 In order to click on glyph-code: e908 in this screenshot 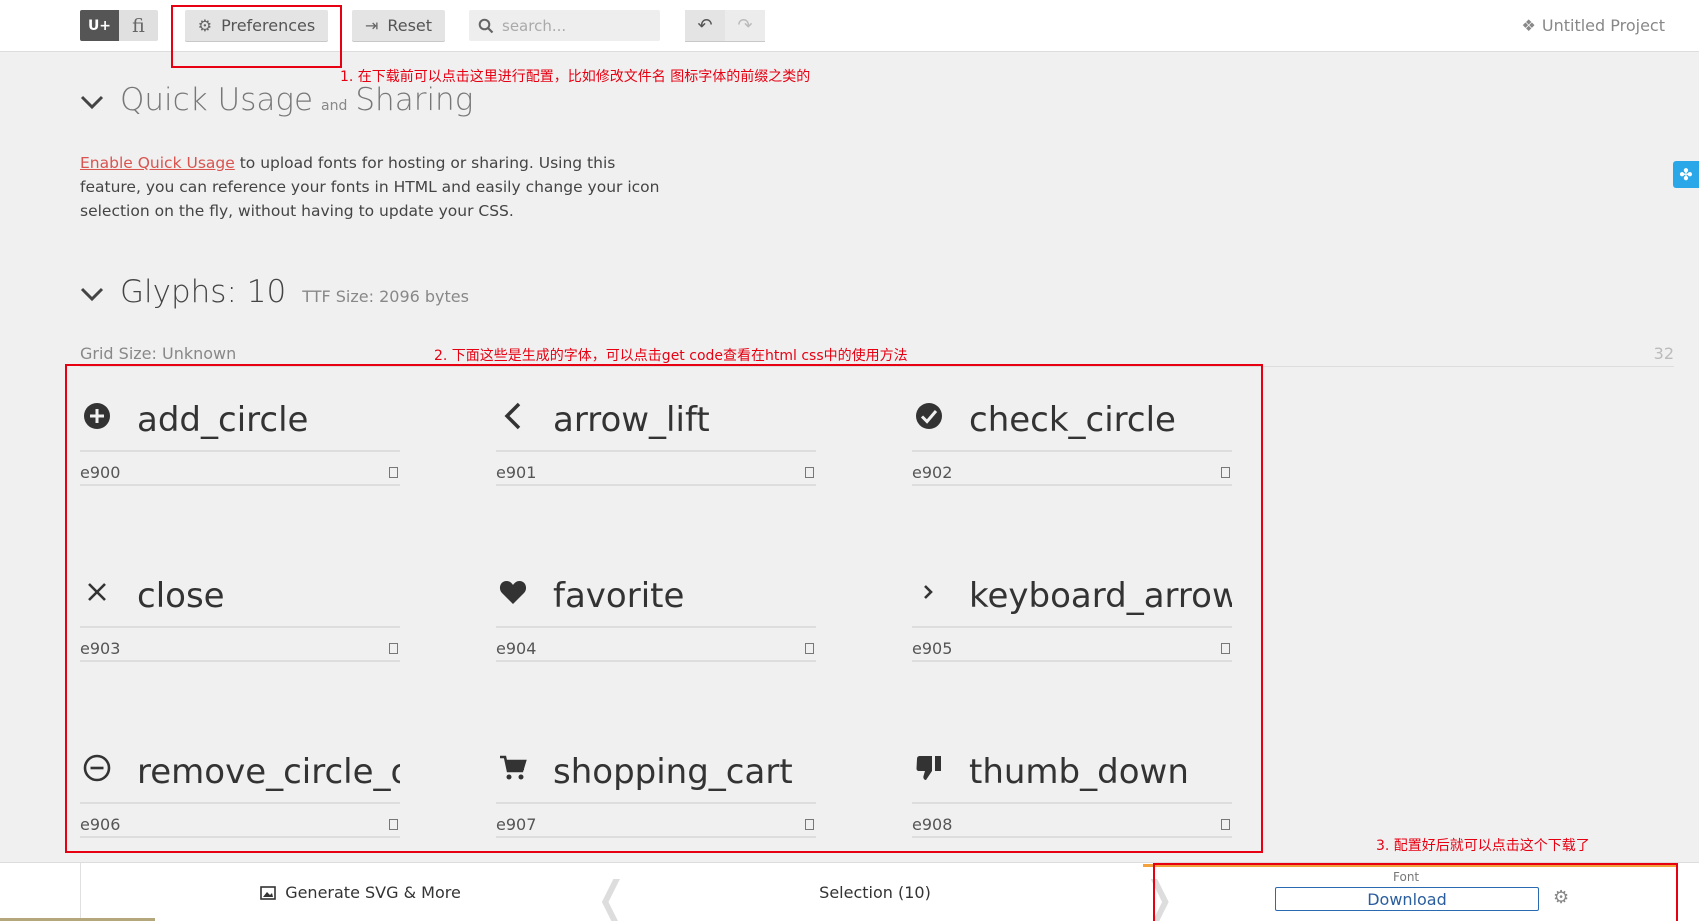, I will do `click(932, 824)`.